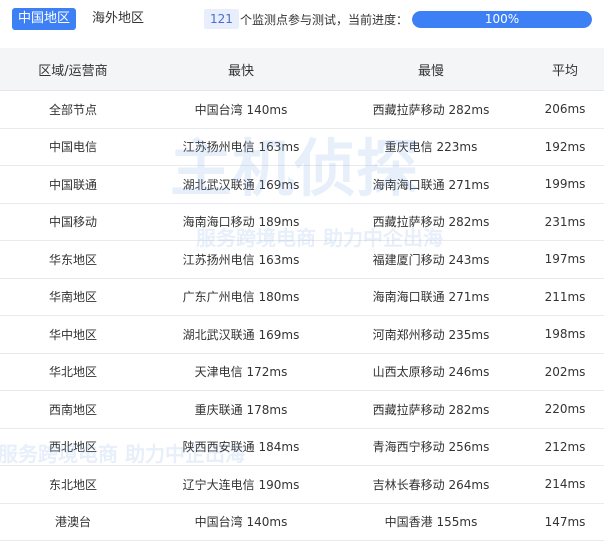 The height and width of the screenshot is (541, 604). Describe the element at coordinates (73, 69) in the screenshot. I see `header-region-isp: 区域/运营商` at that location.